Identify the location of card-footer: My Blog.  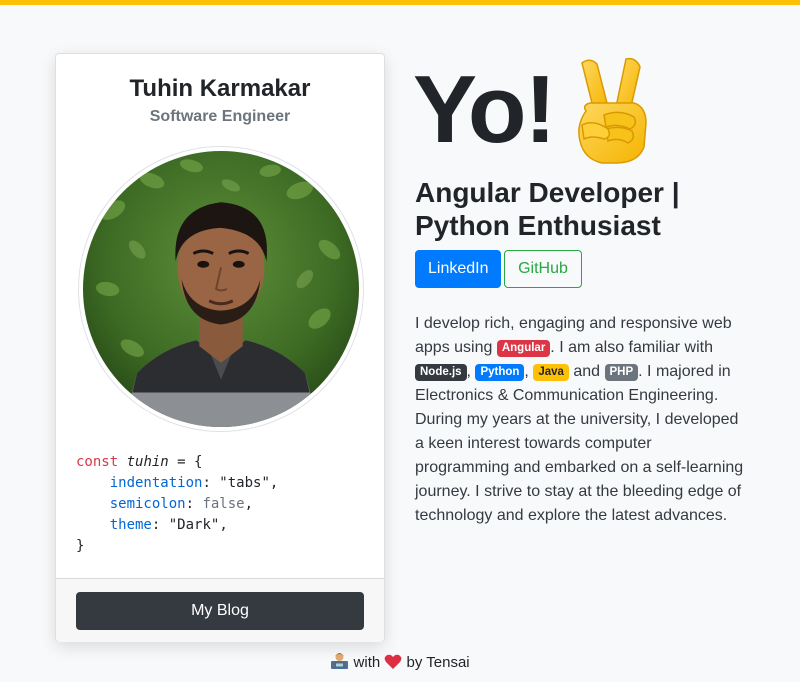
(220, 610).